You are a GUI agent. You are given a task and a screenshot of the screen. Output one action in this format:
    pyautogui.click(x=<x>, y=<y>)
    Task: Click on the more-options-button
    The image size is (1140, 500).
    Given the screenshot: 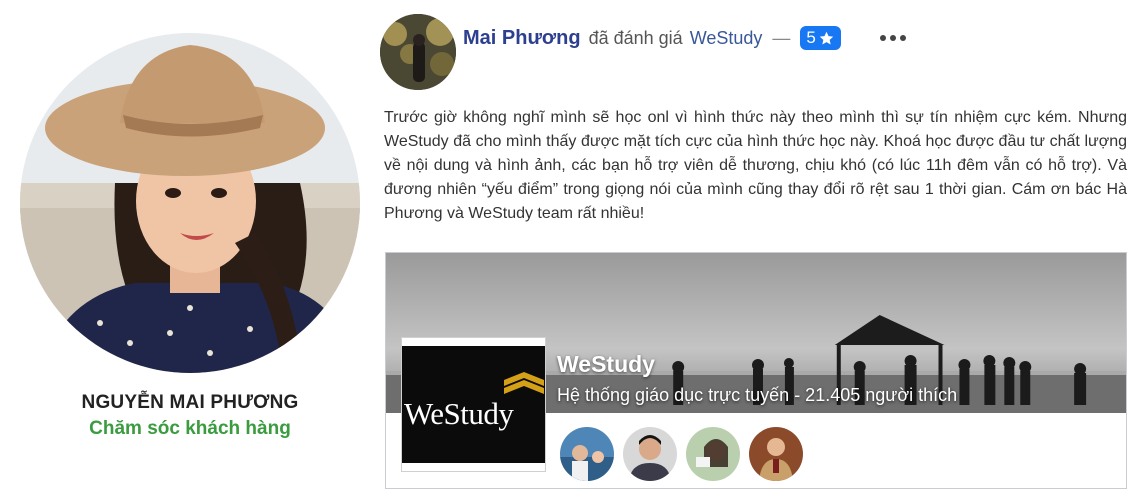 What is the action you would take?
    pyautogui.click(x=893, y=38)
    